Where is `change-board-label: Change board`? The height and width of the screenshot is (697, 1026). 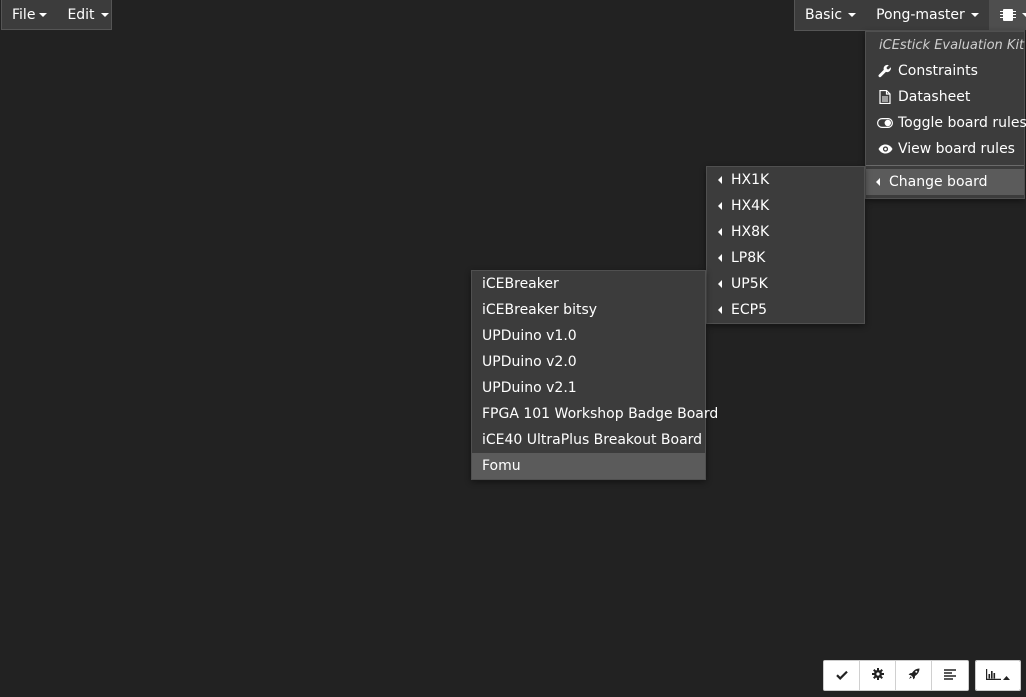
change-board-label: Change board is located at coordinates (938, 182).